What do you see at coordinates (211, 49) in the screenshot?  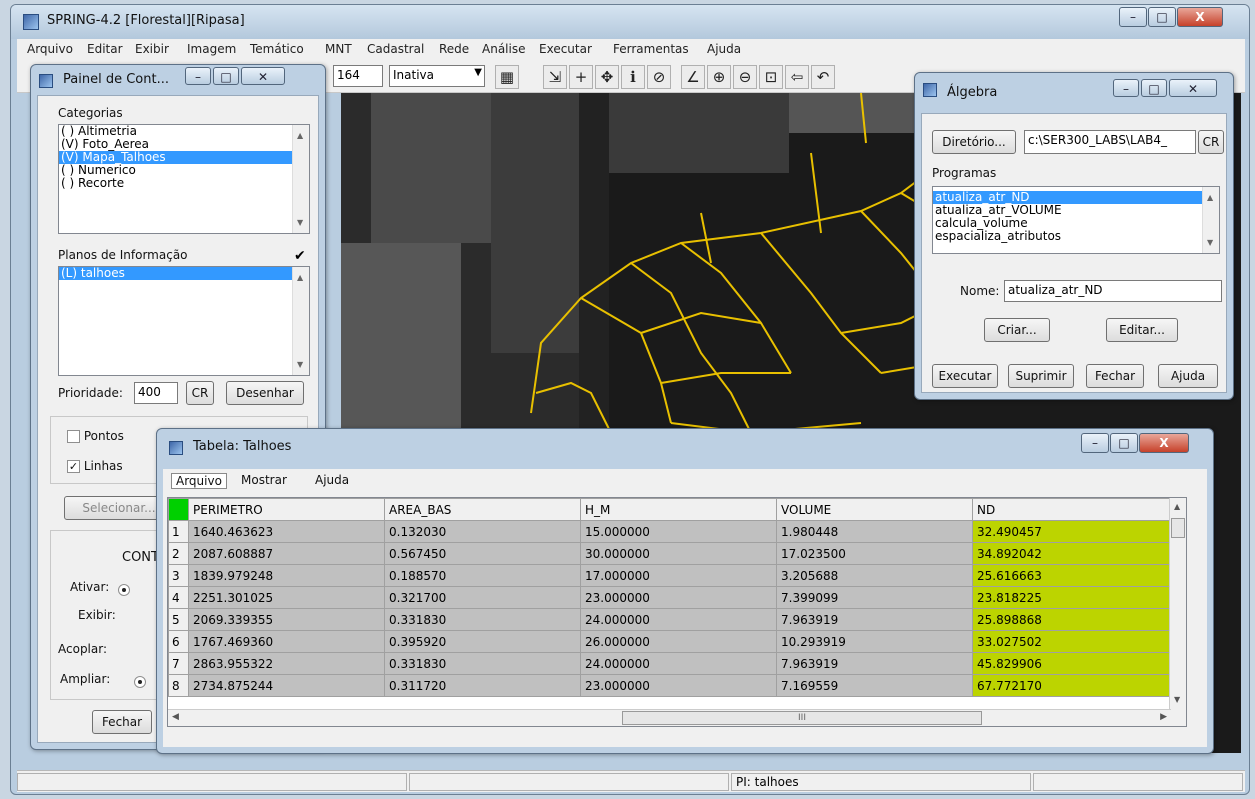 I see `menu-imagem: Imagem` at bounding box center [211, 49].